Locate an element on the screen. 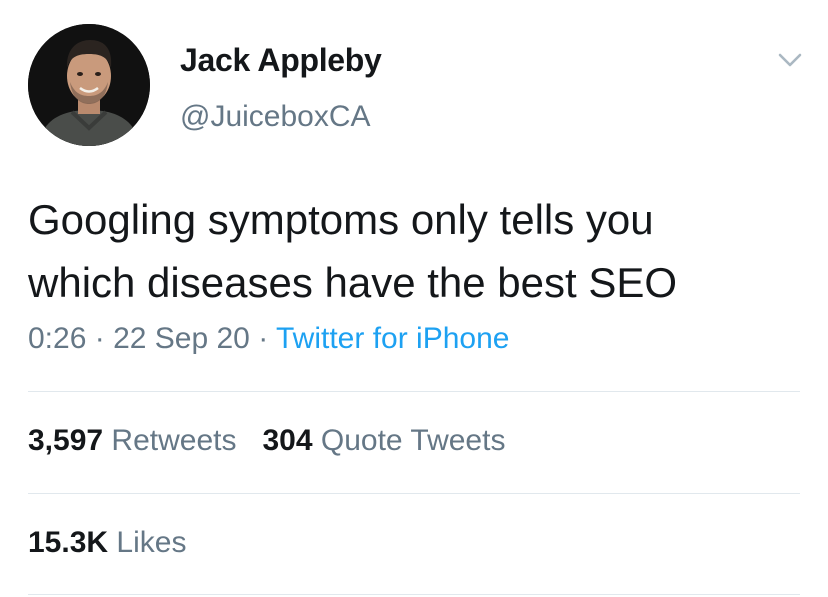  avatar is located at coordinates (89, 85).